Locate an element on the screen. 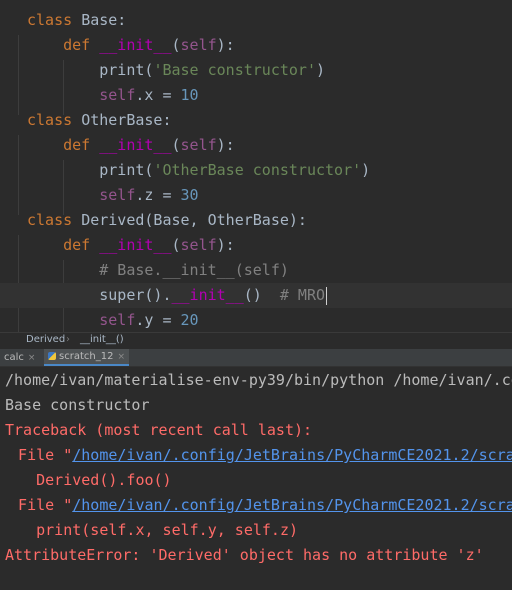  console-output: Base constructor is located at coordinates (77, 405).